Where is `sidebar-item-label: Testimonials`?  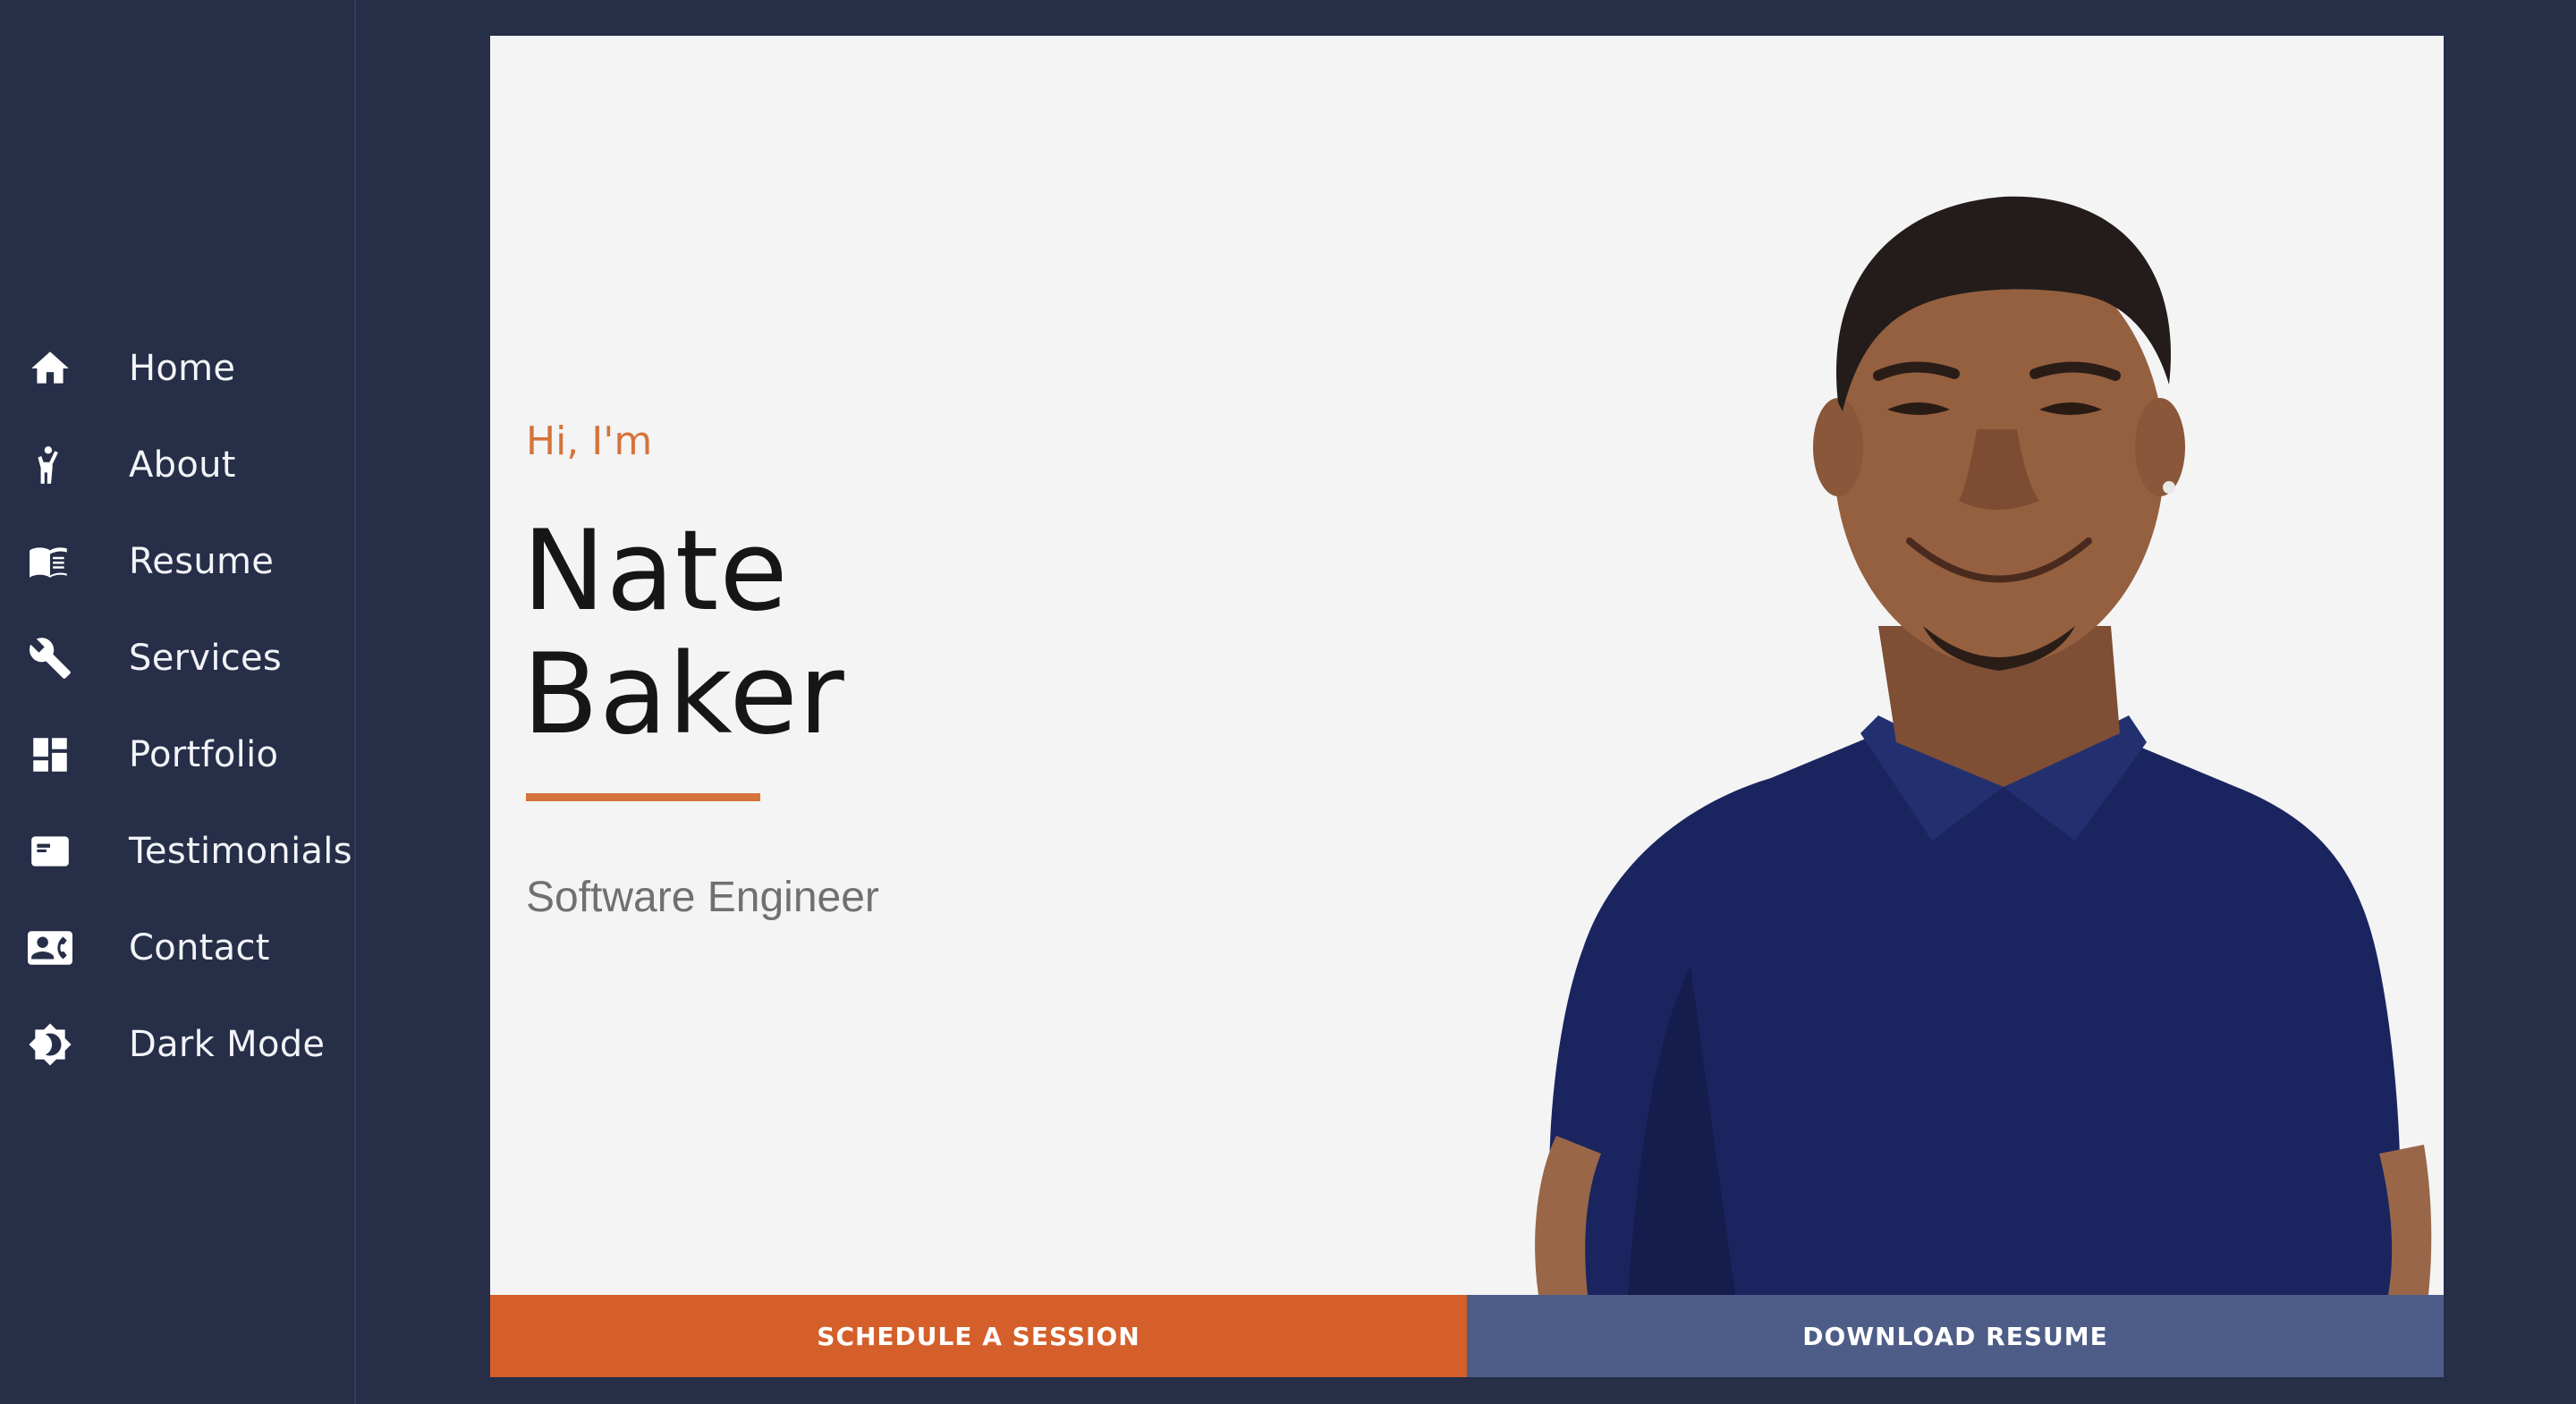 sidebar-item-label: Testimonials is located at coordinates (240, 852).